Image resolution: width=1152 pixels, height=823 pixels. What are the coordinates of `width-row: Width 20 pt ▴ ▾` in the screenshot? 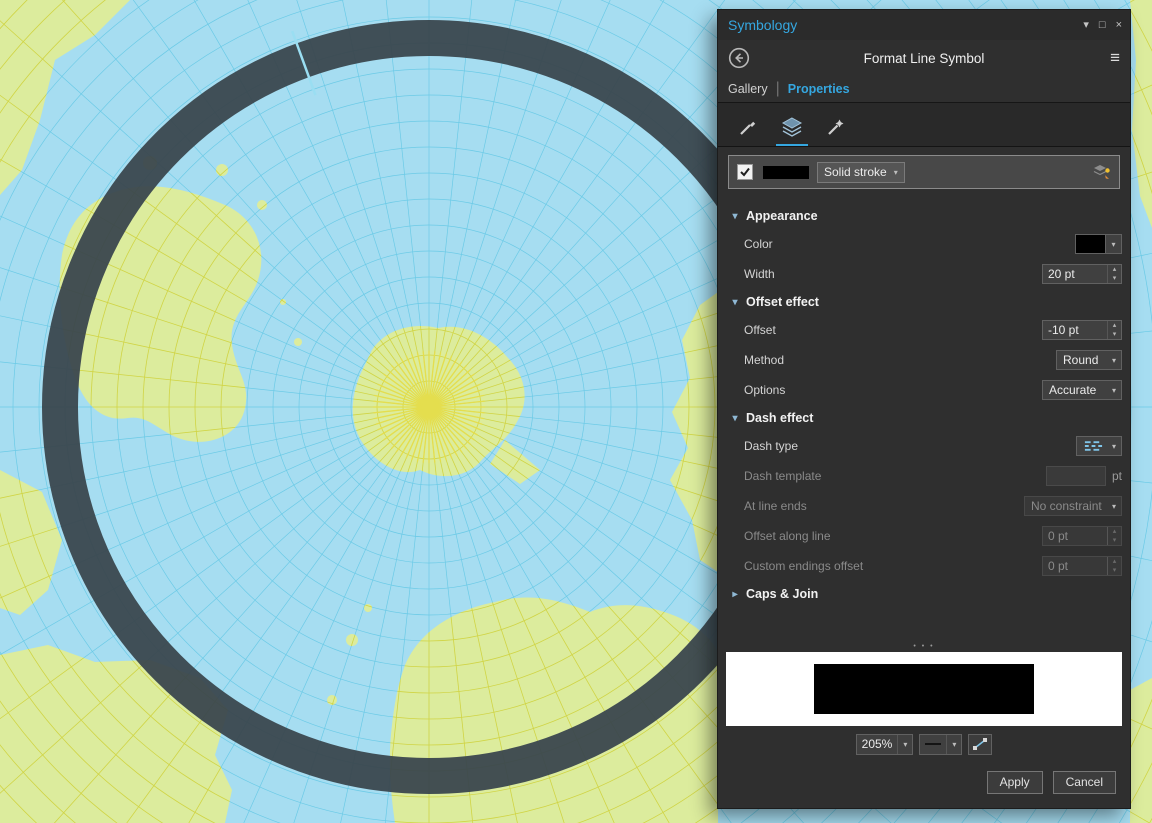 It's located at (924, 274).